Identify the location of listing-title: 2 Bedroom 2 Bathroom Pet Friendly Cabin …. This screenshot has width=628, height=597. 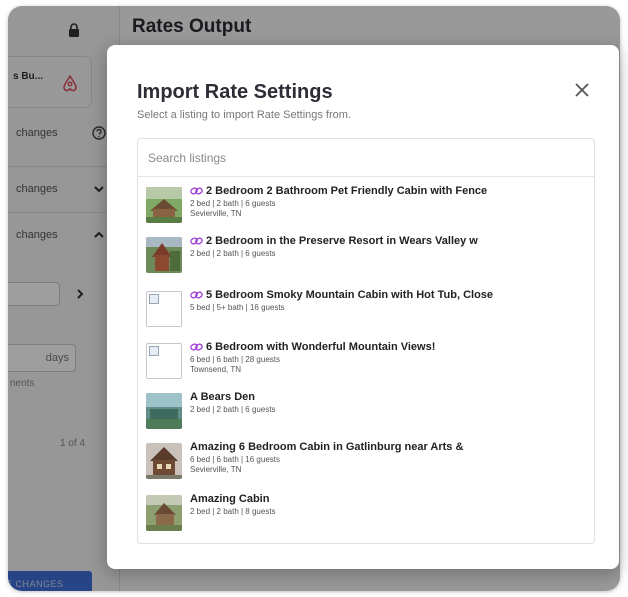
(338, 191).